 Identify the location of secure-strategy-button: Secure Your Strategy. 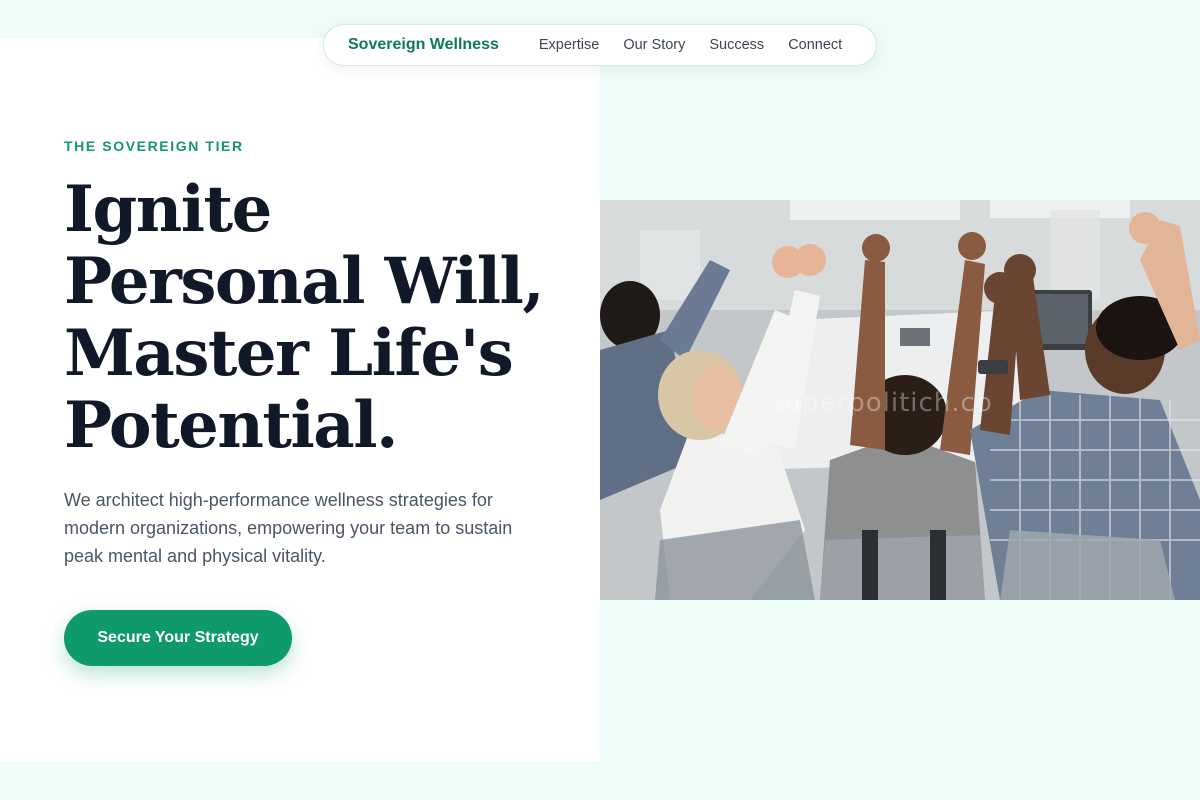
(178, 638).